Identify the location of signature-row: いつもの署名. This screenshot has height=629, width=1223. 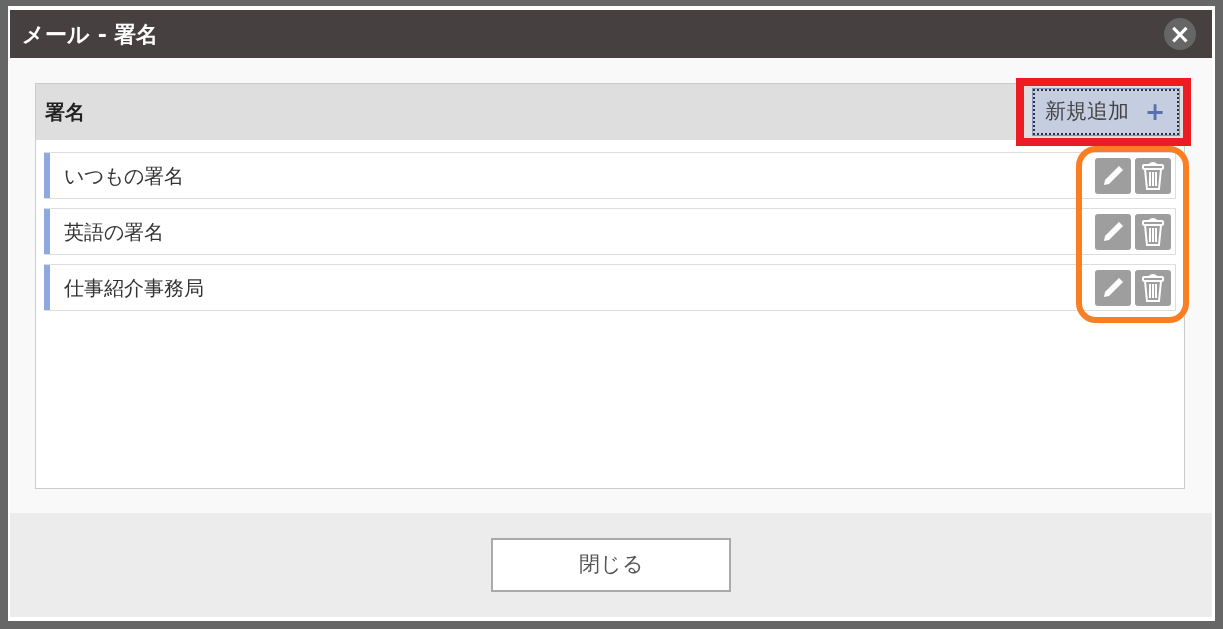
(610, 175).